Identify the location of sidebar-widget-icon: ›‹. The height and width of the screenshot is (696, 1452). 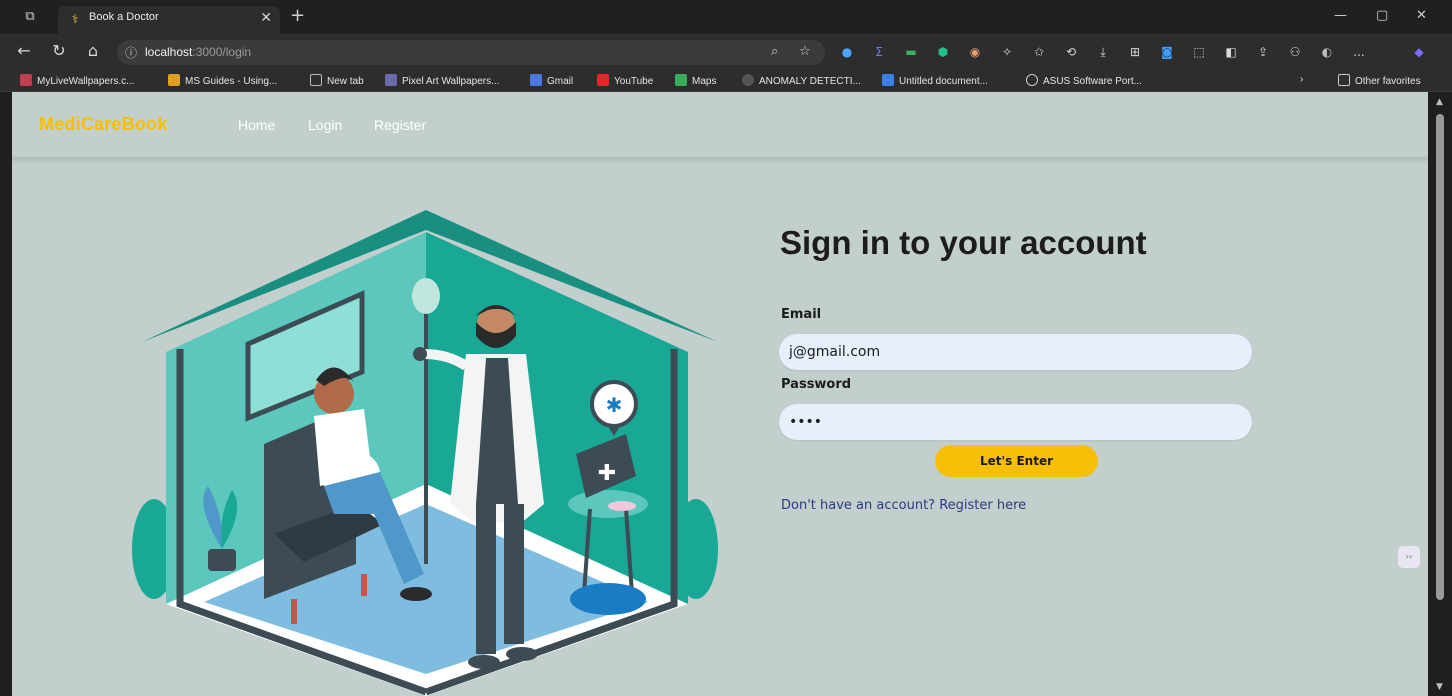
(1409, 557).